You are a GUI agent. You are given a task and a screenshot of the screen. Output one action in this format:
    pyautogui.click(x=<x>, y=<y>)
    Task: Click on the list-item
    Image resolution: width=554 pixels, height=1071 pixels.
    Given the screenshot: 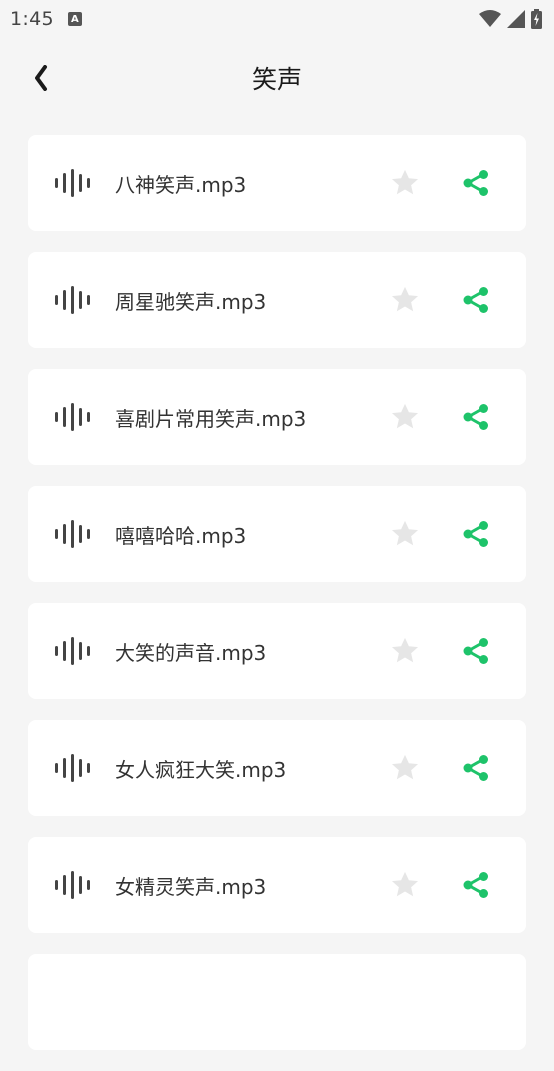 What is the action you would take?
    pyautogui.click(x=277, y=1002)
    